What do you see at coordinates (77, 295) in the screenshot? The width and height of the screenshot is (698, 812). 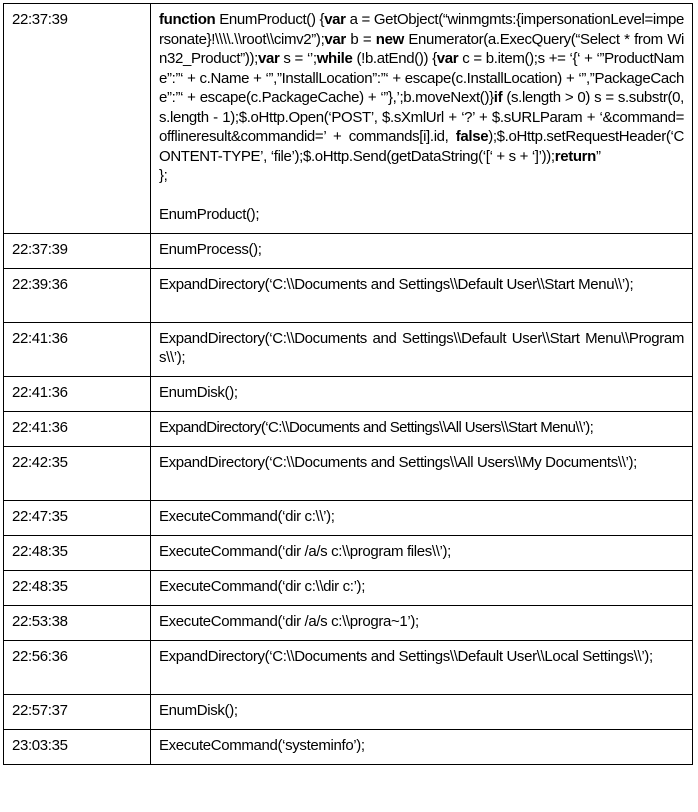 I see `time-cell: 22:39:36` at bounding box center [77, 295].